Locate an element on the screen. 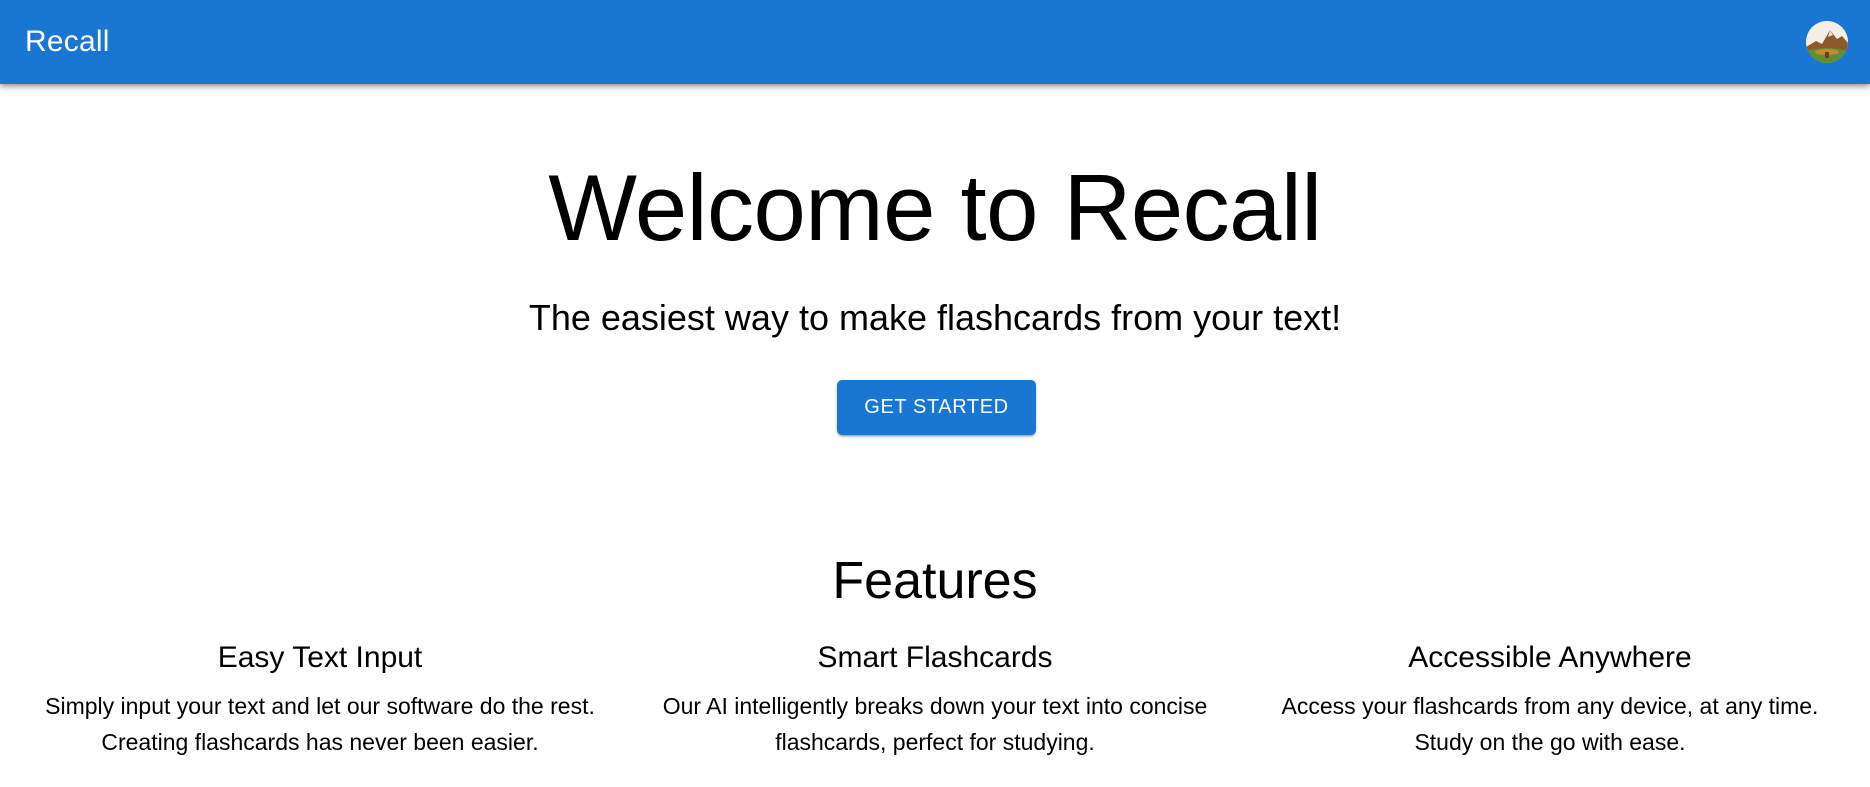  brand-title: Recall is located at coordinates (67, 42).